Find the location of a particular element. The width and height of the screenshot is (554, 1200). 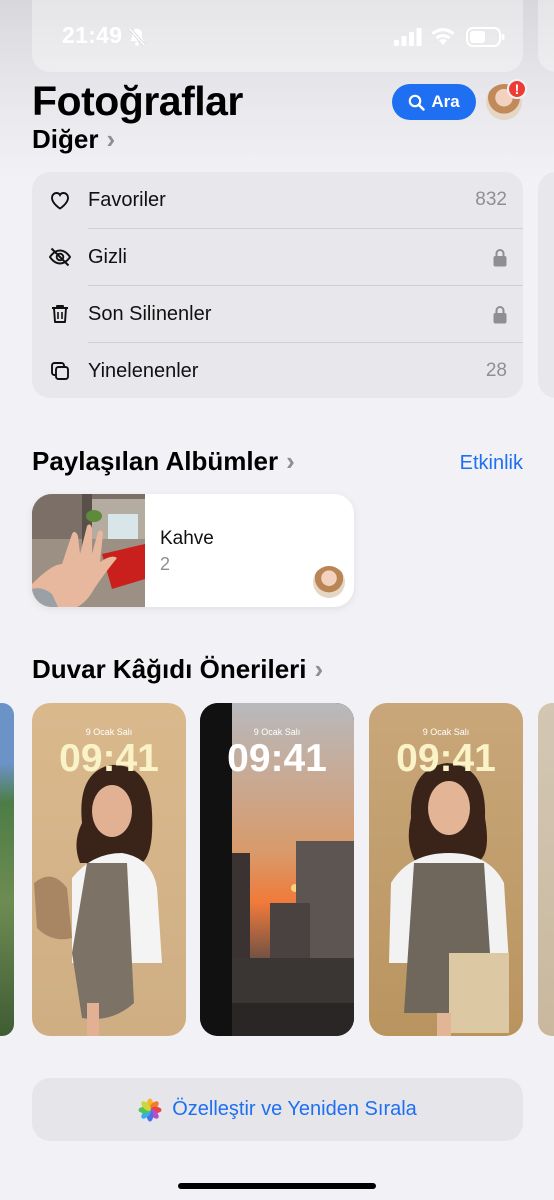

duplicate-icon is located at coordinates (60, 371).